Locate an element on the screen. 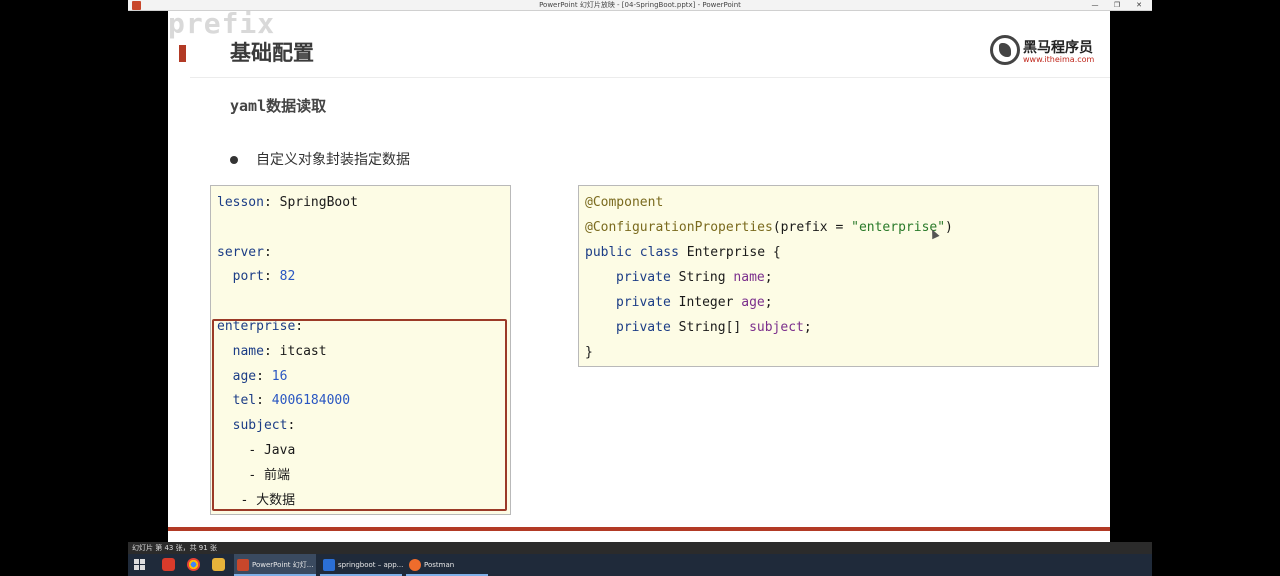  field-name: age is located at coordinates (753, 302).